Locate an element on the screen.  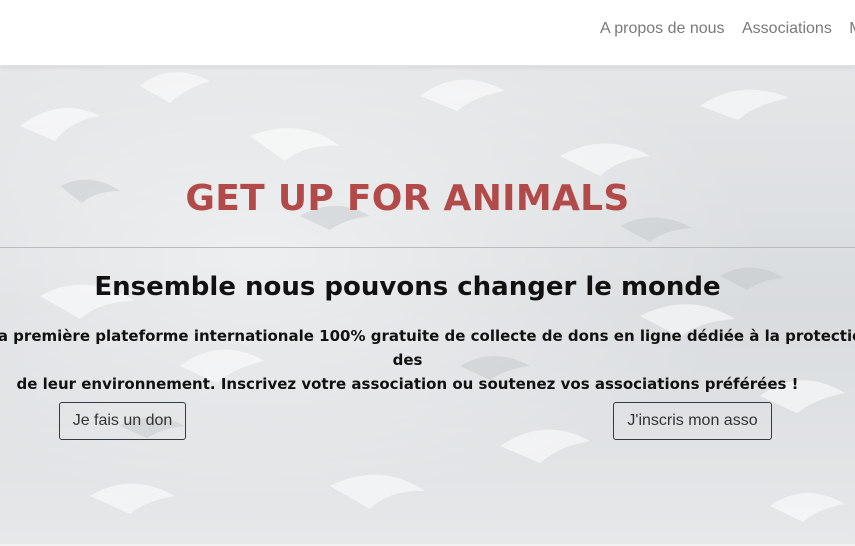
hero-subtitle: Ensemble nous pouvons changer le monde is located at coordinates (407, 287).